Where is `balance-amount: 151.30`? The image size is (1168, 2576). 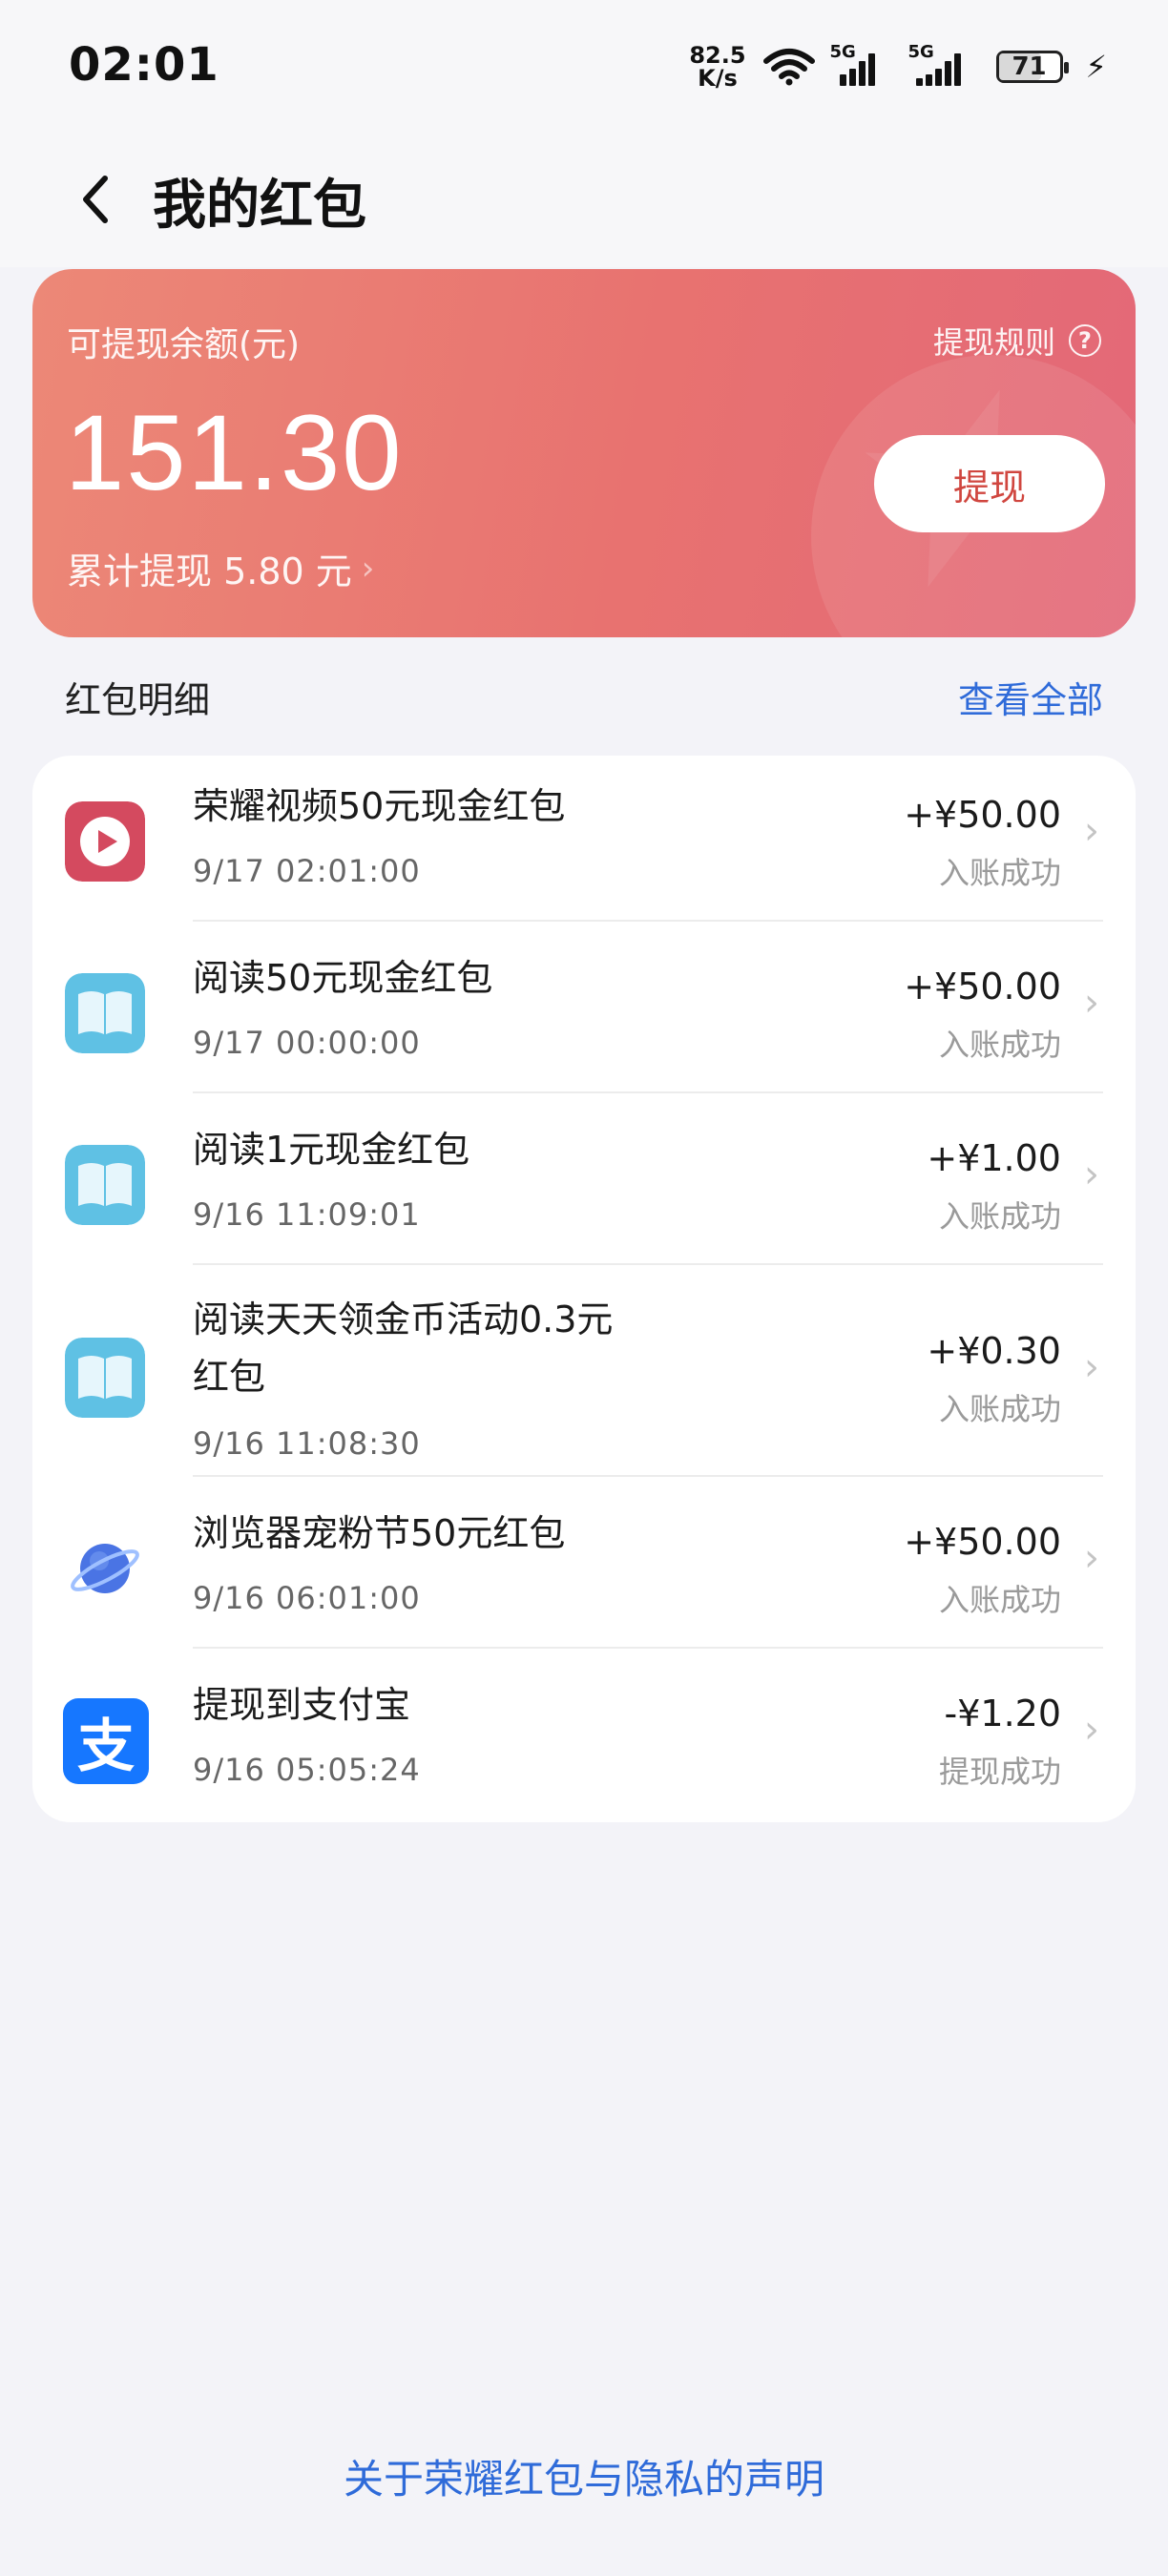
balance-amount: 151.30 is located at coordinates (234, 452).